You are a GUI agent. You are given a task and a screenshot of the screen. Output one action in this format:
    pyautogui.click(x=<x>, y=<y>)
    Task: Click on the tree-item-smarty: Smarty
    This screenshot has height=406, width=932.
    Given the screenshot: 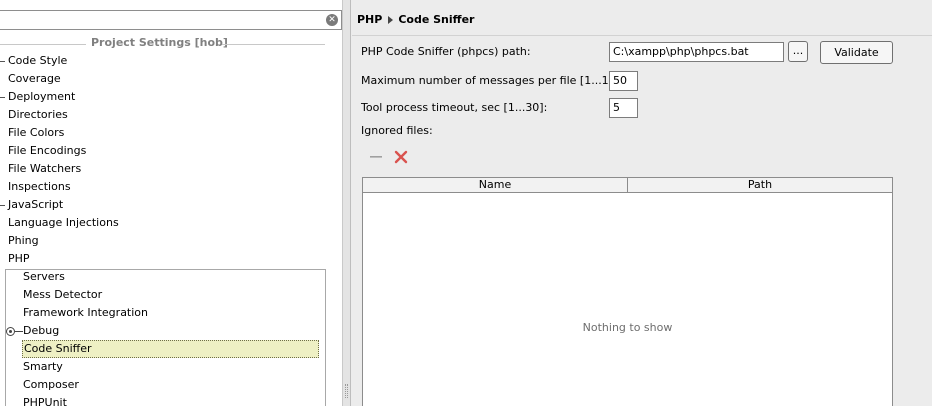 What is the action you would take?
    pyautogui.click(x=170, y=367)
    